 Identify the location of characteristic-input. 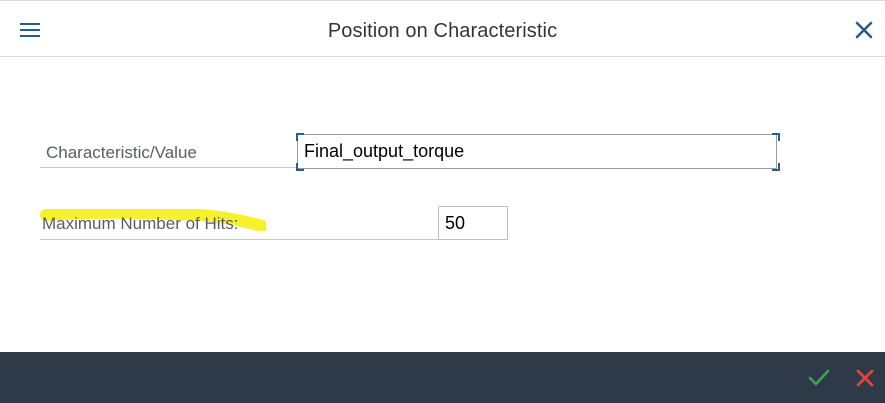
(537, 151).